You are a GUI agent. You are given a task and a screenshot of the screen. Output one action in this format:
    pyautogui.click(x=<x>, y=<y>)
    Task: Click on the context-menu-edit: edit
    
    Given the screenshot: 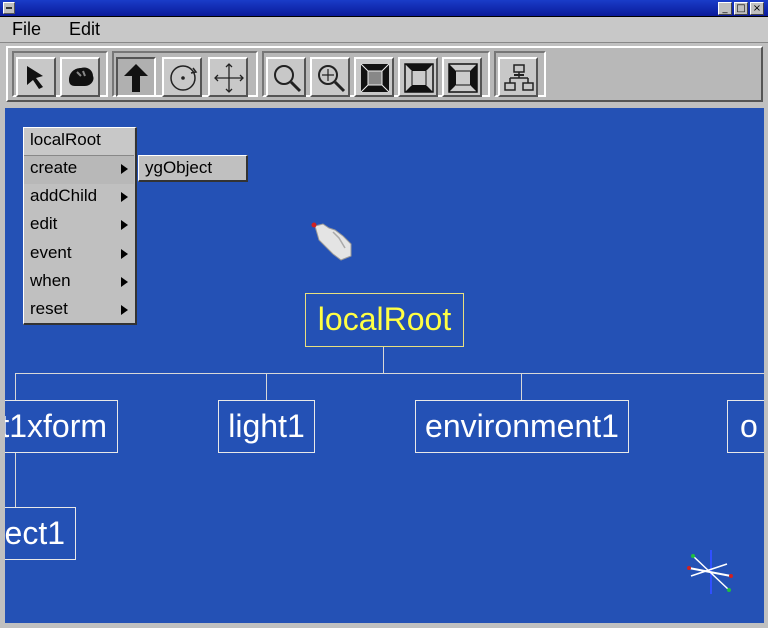 What is the action you would take?
    pyautogui.click(x=79, y=226)
    